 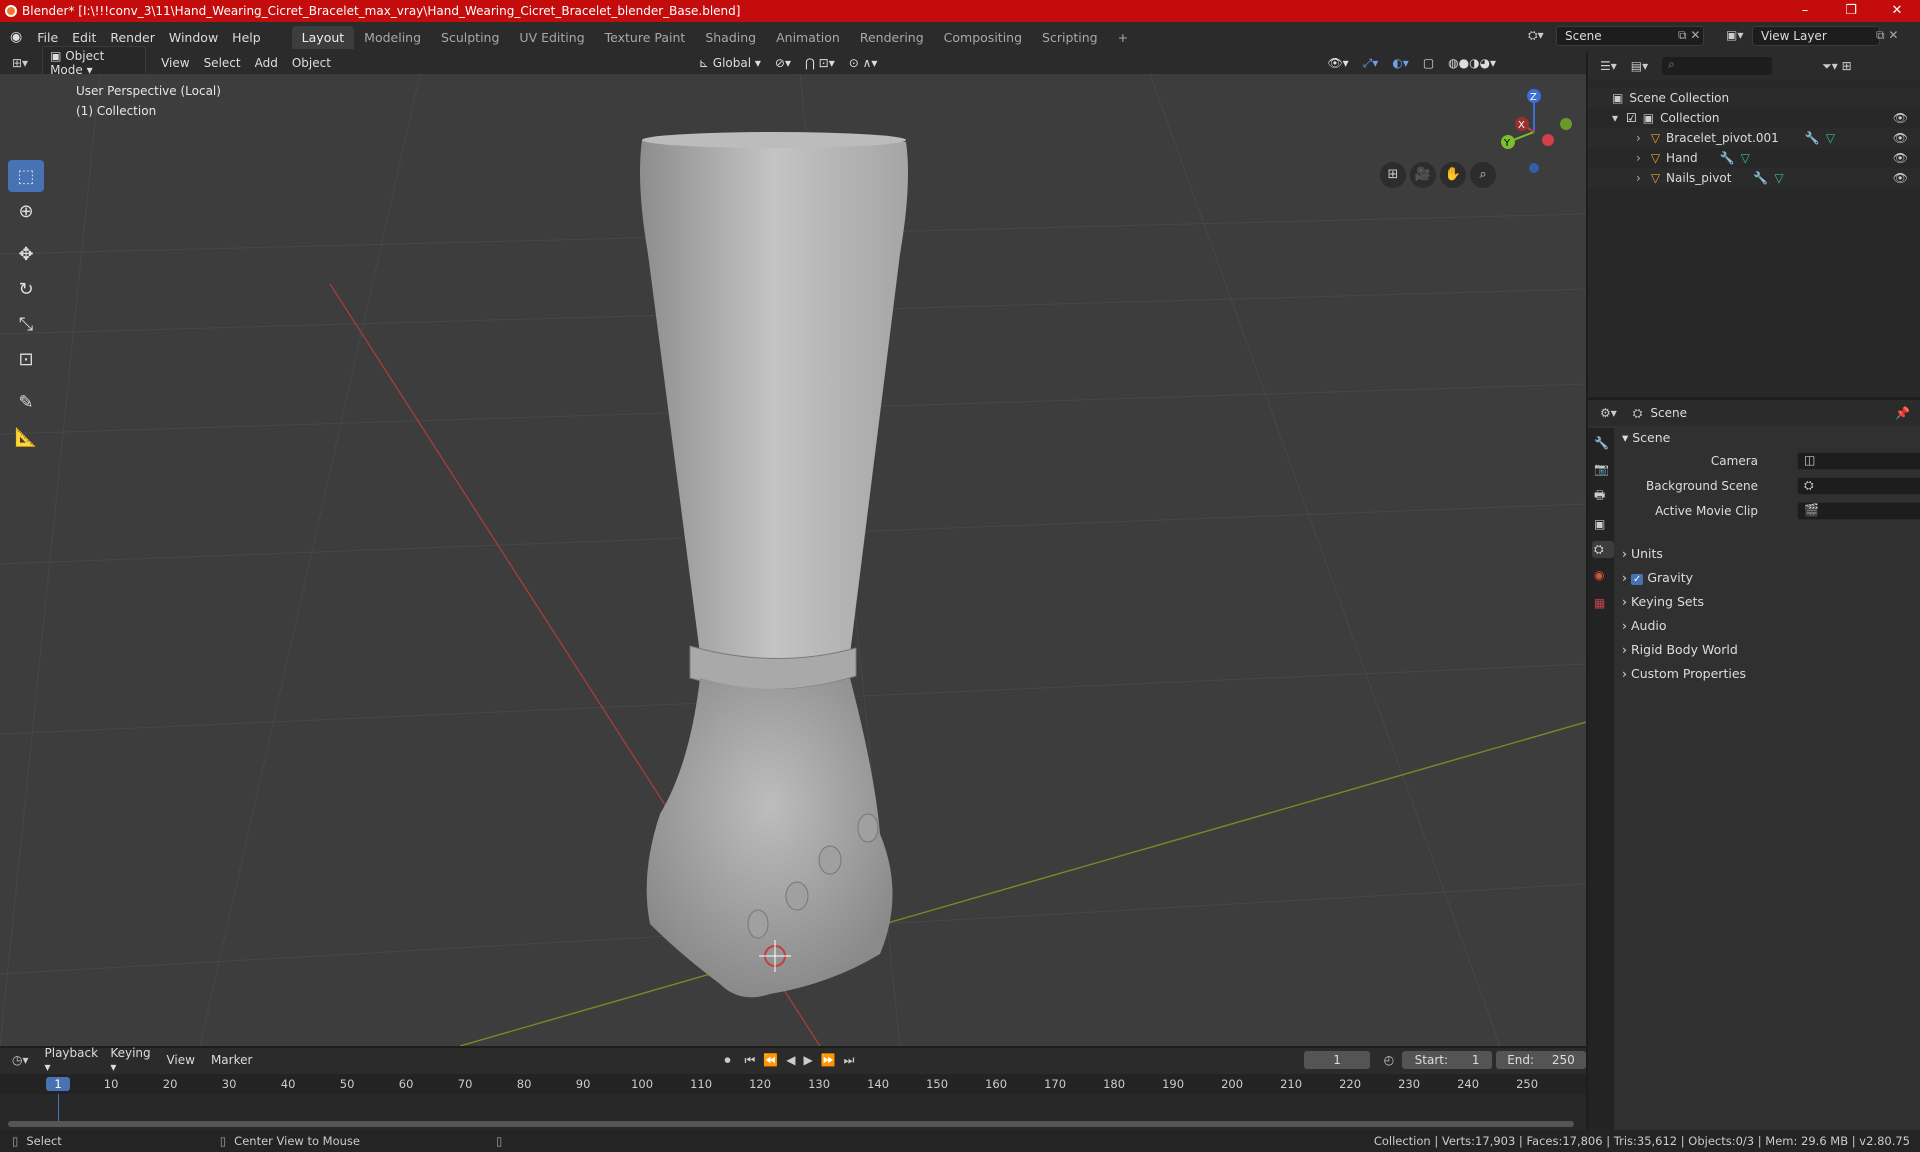 I want to click on jump-start-button: ⏮, so click(x=749, y=1060).